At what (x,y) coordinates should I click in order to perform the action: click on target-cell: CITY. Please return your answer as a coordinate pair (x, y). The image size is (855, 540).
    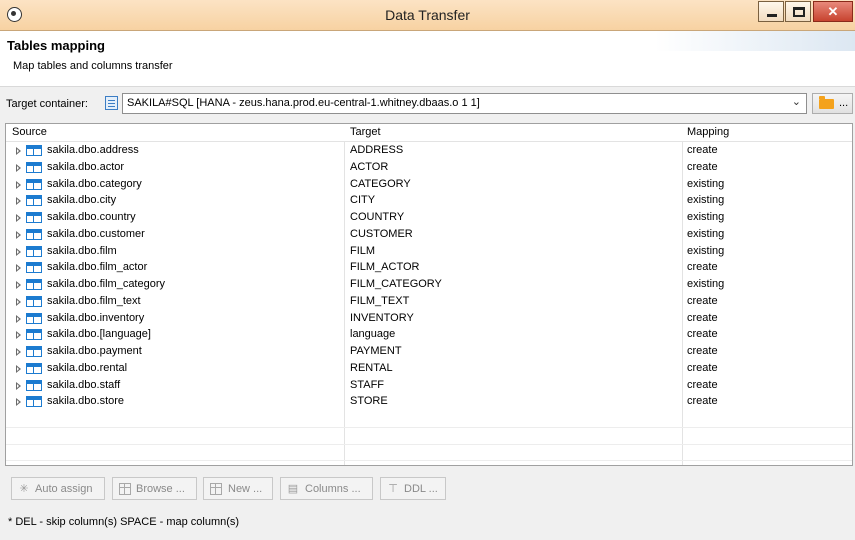
    Looking at the image, I should click on (362, 200).